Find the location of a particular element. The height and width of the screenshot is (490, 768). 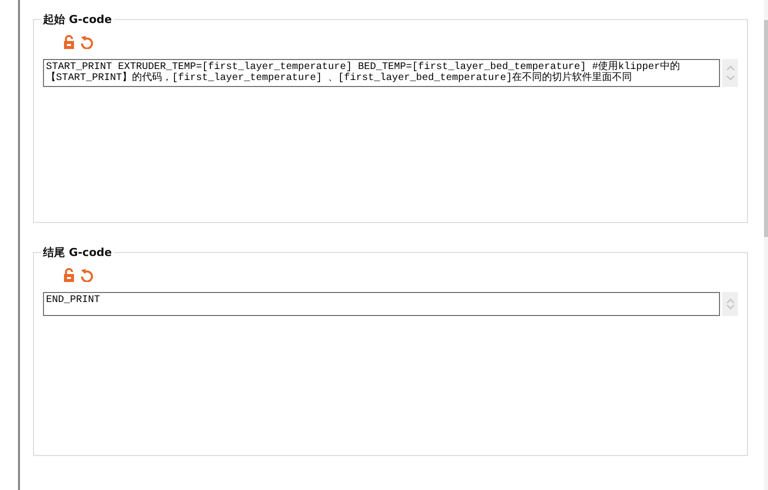

gcode-editor: END_PRINT is located at coordinates (381, 304).